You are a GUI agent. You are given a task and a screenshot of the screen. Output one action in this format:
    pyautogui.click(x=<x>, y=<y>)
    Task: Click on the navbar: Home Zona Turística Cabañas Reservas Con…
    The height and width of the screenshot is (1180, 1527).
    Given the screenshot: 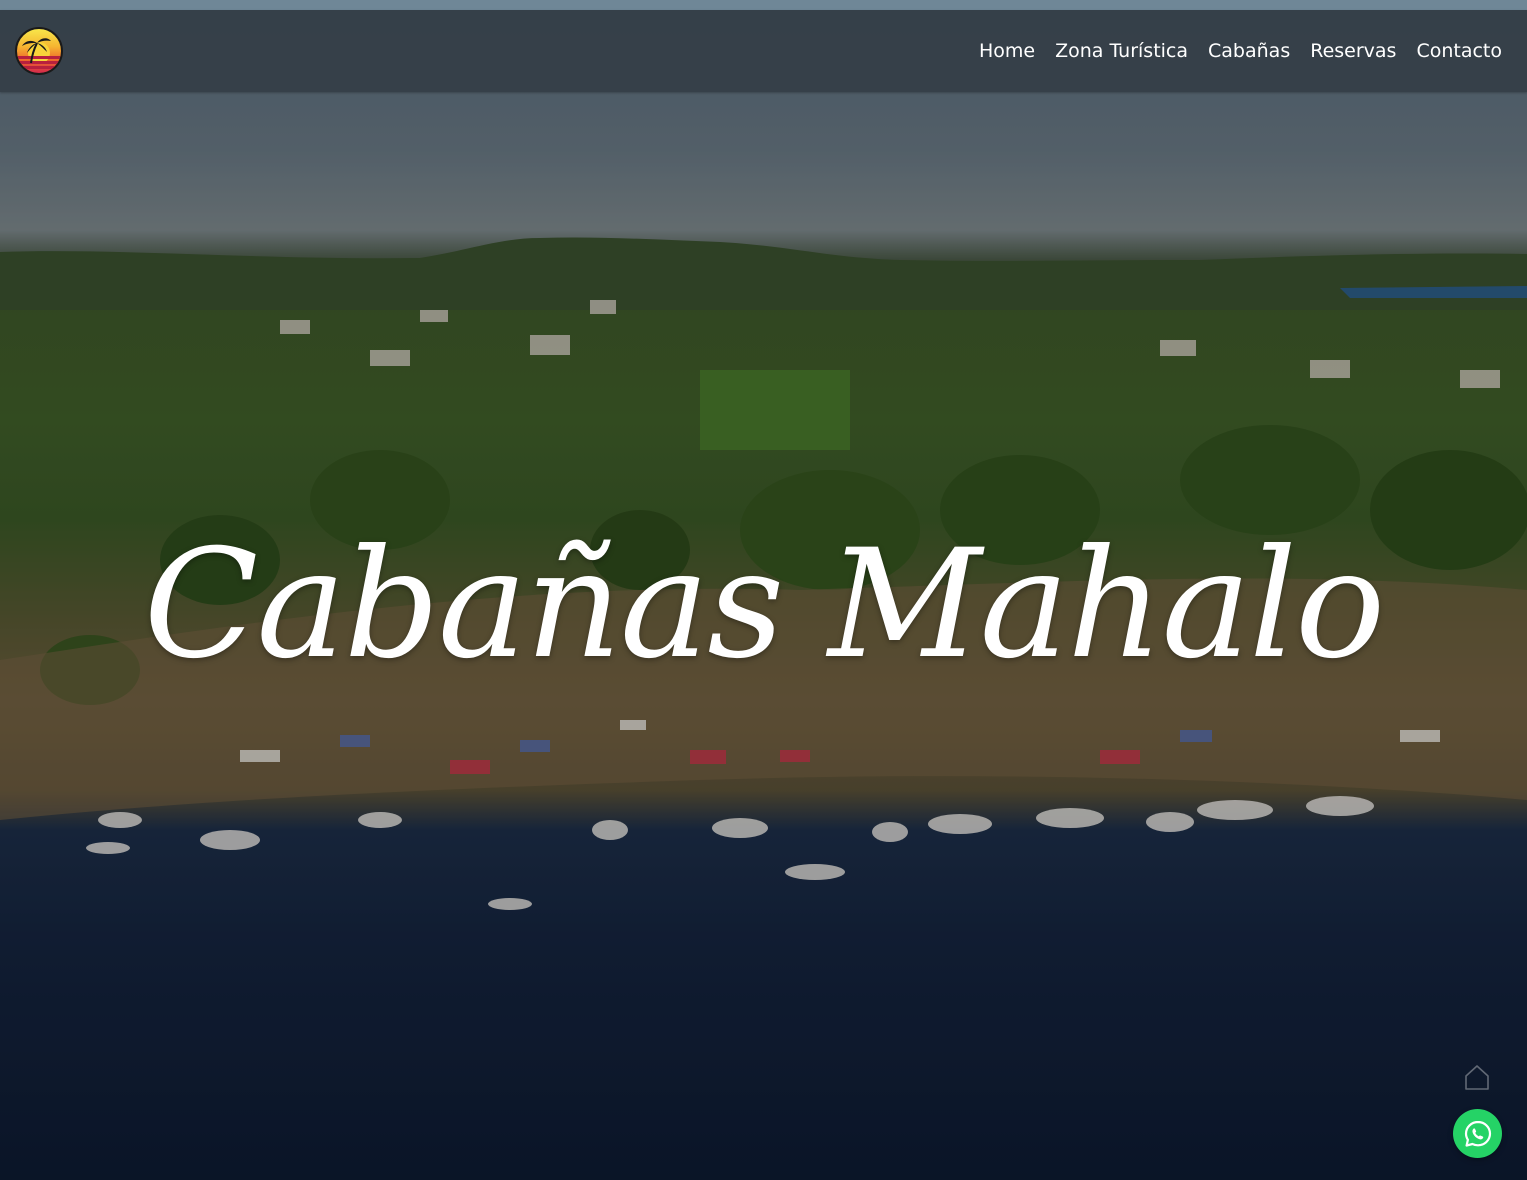 What is the action you would take?
    pyautogui.click(x=763, y=51)
    